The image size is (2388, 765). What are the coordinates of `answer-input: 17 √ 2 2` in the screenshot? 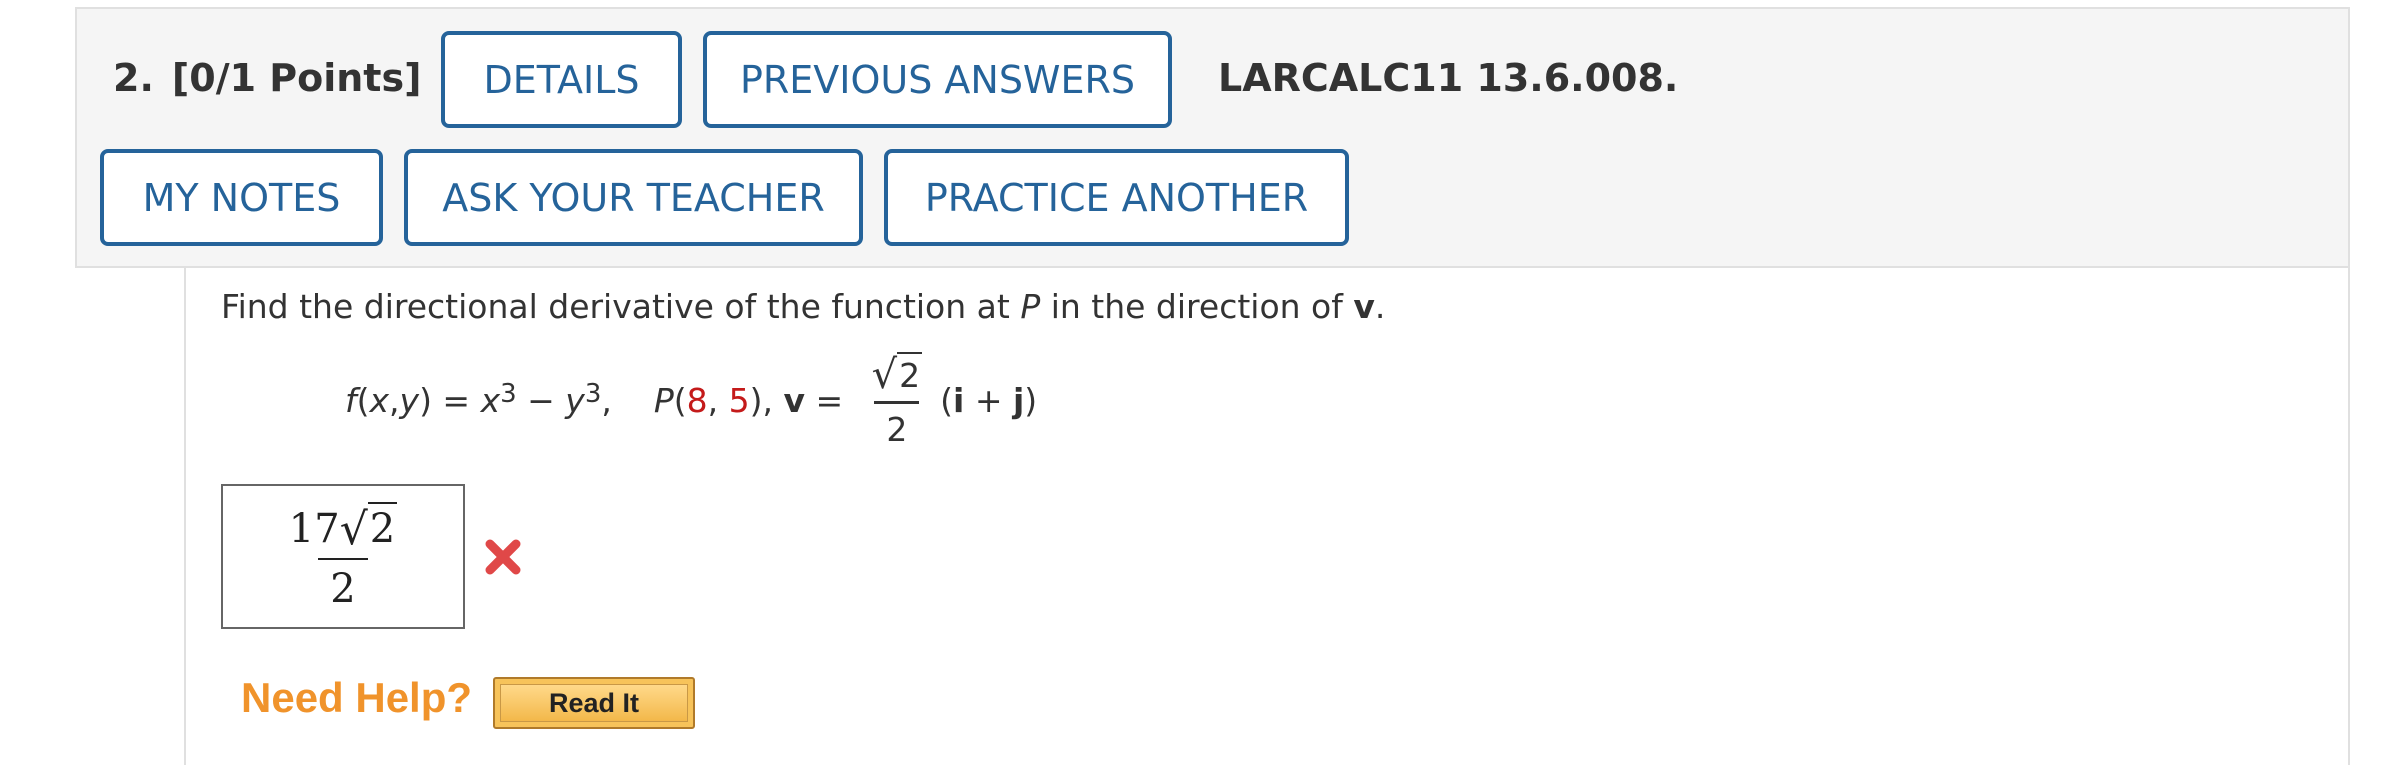 It's located at (343, 556).